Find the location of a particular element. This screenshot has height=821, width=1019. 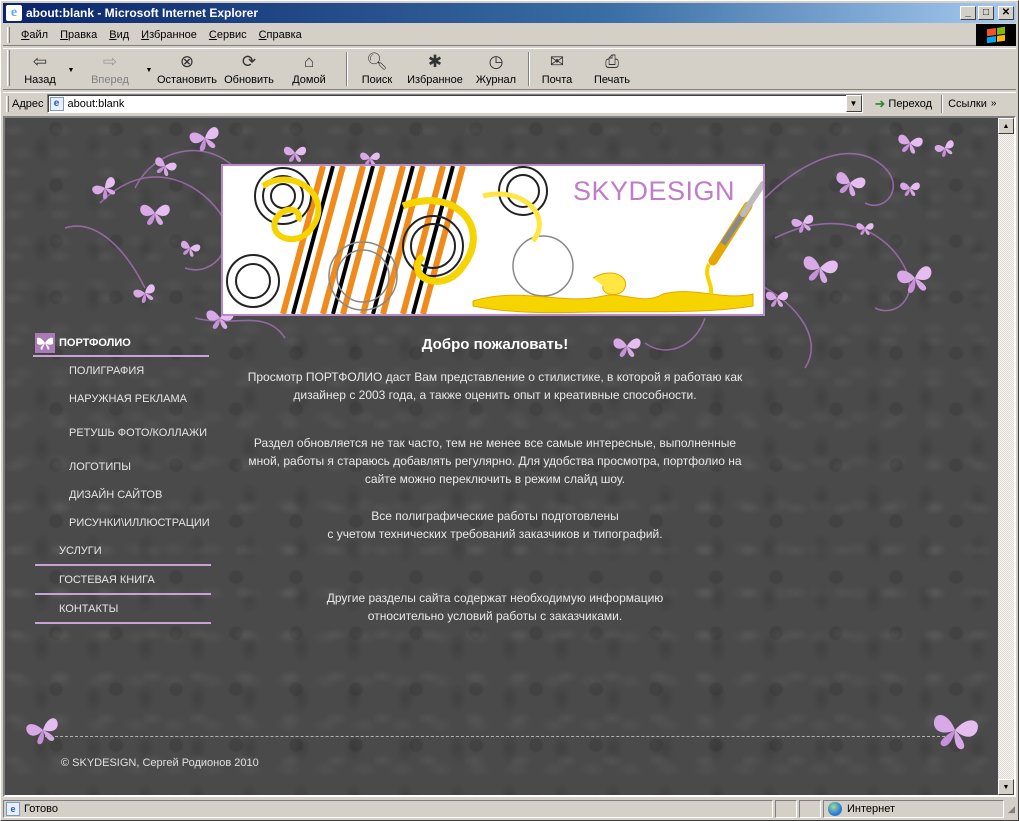

address-bar: Адрес e about:blank ▼ ➜ Переход Ссылки » is located at coordinates (509, 103).